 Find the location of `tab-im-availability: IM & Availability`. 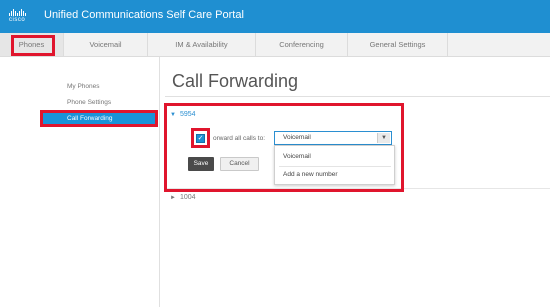

tab-im-availability: IM & Availability is located at coordinates (202, 44).